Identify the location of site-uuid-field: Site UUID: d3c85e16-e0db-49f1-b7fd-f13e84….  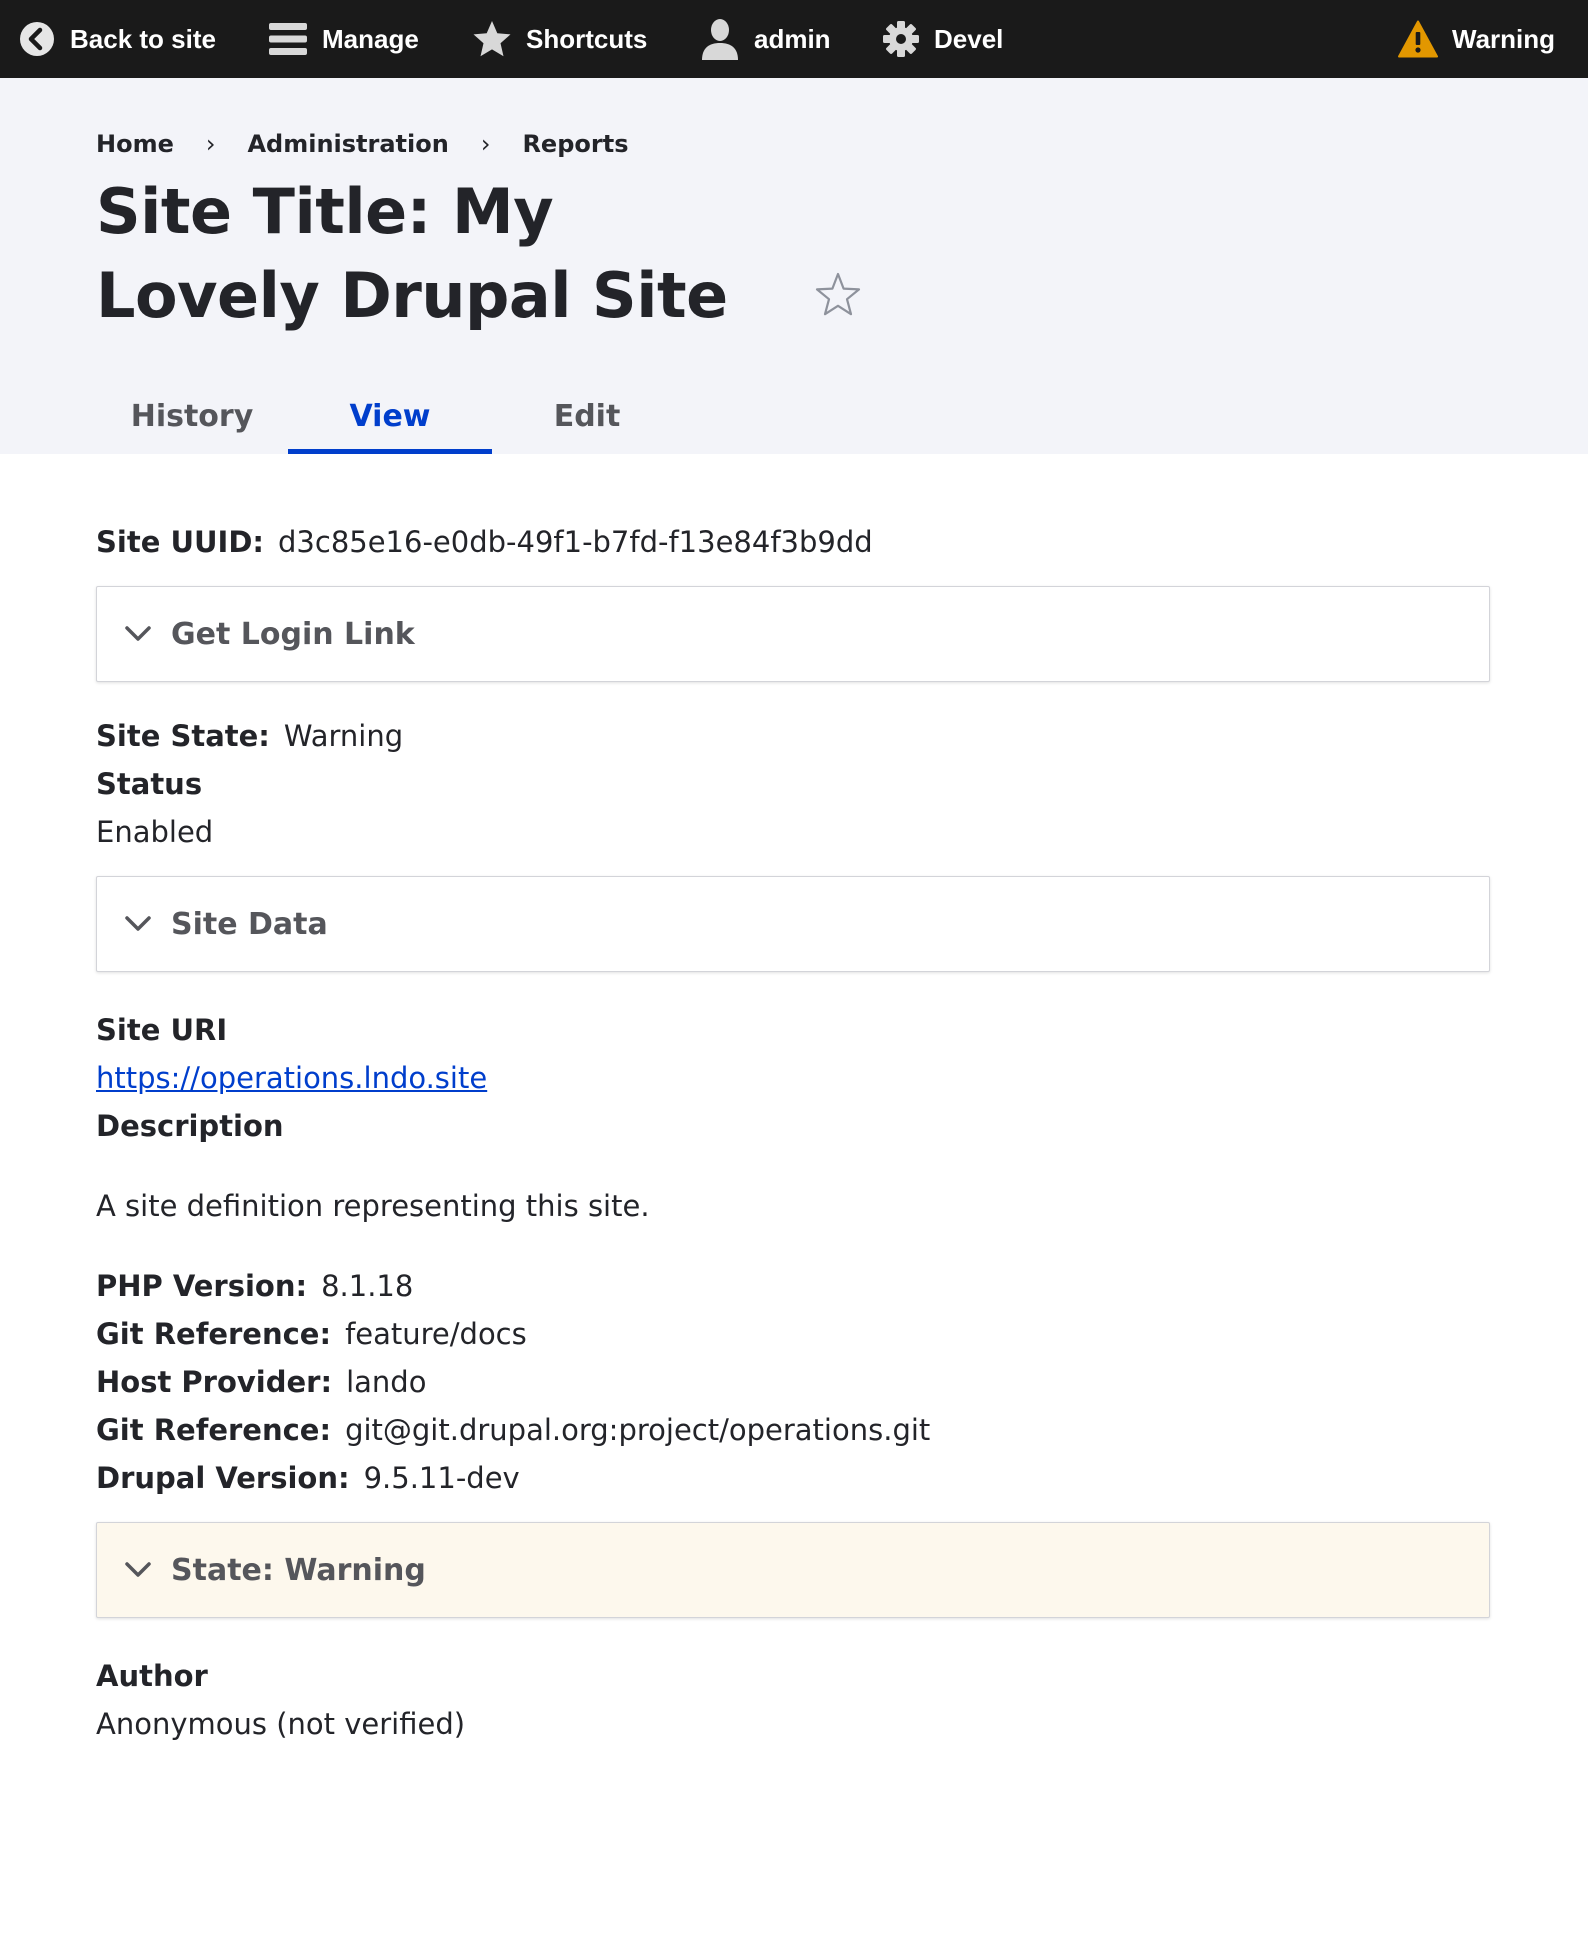
(794, 542).